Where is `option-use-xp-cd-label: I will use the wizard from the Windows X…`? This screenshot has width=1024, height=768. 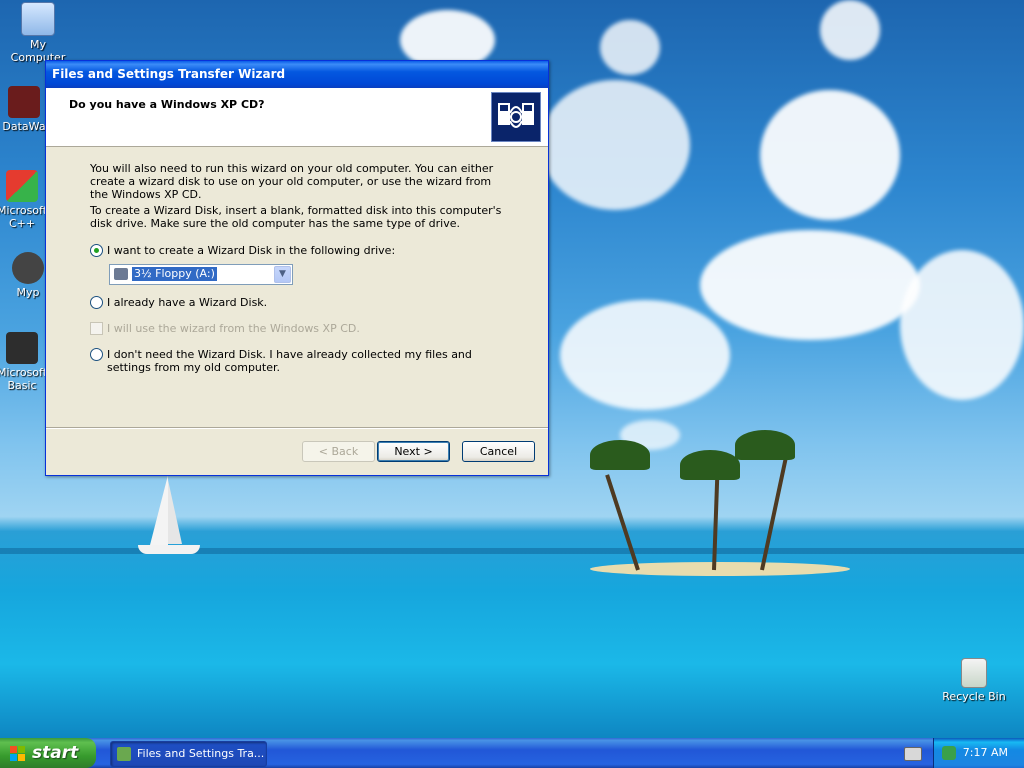
option-use-xp-cd-label: I will use the wizard from the Windows X… is located at coordinates (233, 328).